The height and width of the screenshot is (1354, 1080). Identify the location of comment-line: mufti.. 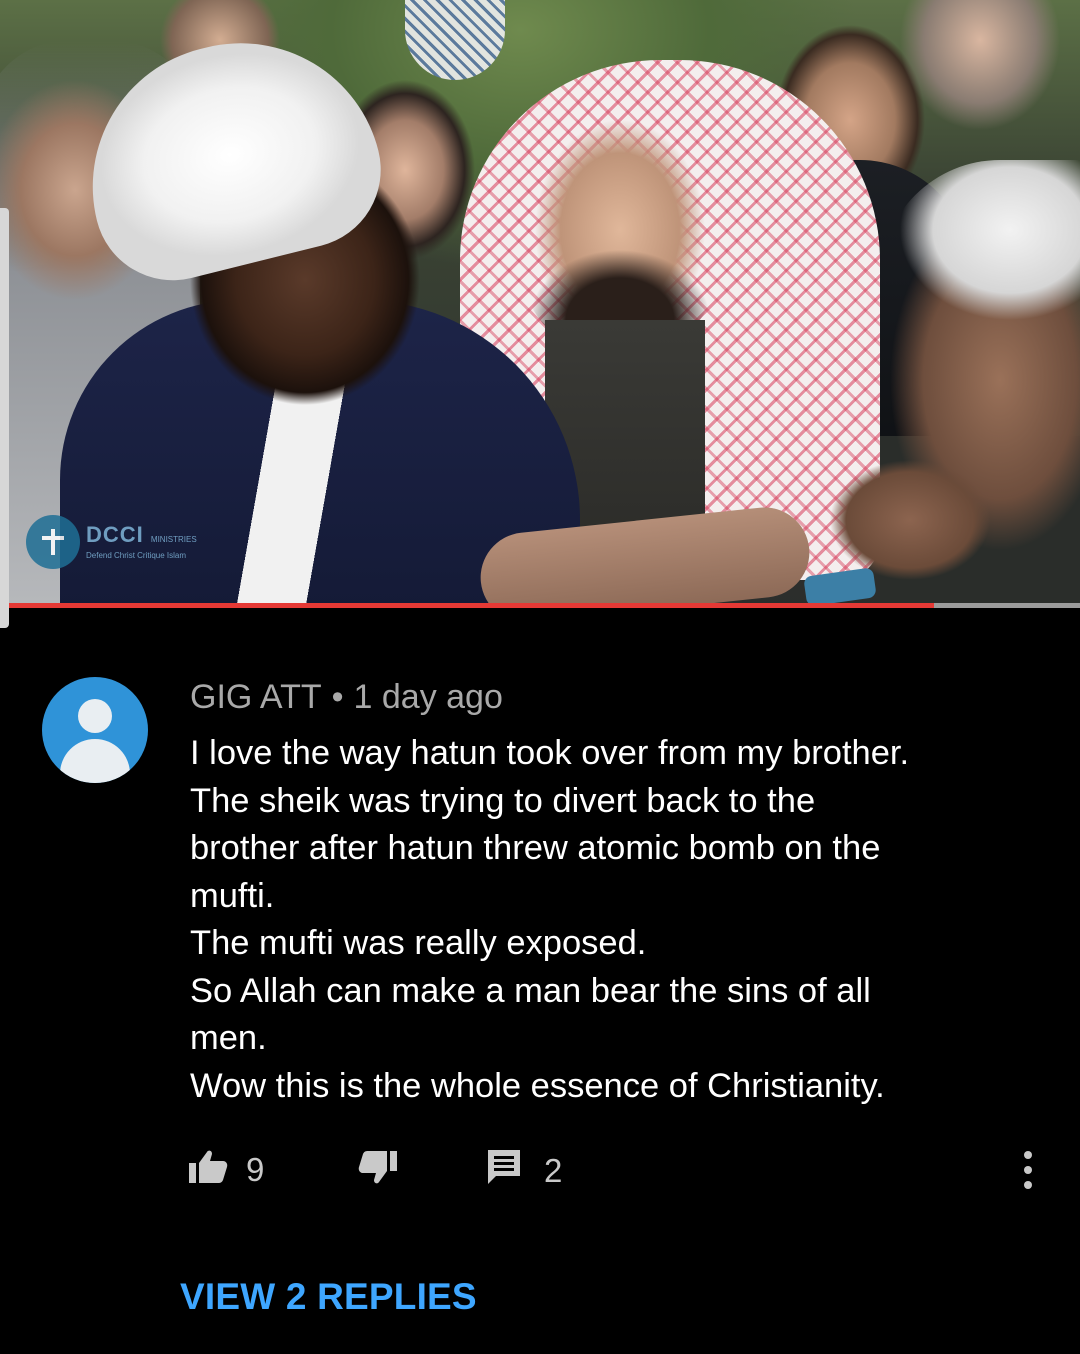
(232, 895).